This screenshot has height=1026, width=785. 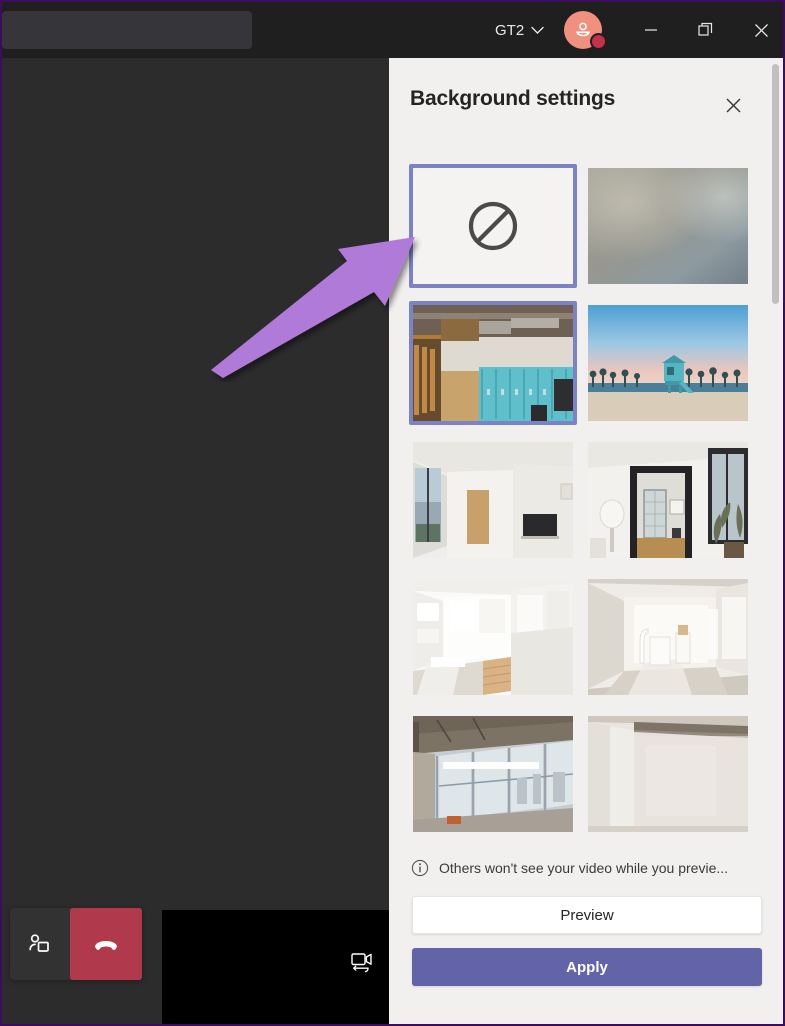 I want to click on panel-header: Background settings, so click(x=586, y=103).